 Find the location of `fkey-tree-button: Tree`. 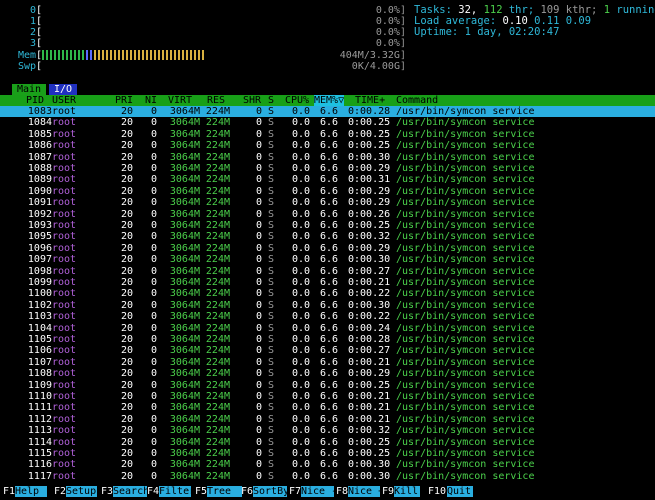

fkey-tree-button: Tree is located at coordinates (224, 491).